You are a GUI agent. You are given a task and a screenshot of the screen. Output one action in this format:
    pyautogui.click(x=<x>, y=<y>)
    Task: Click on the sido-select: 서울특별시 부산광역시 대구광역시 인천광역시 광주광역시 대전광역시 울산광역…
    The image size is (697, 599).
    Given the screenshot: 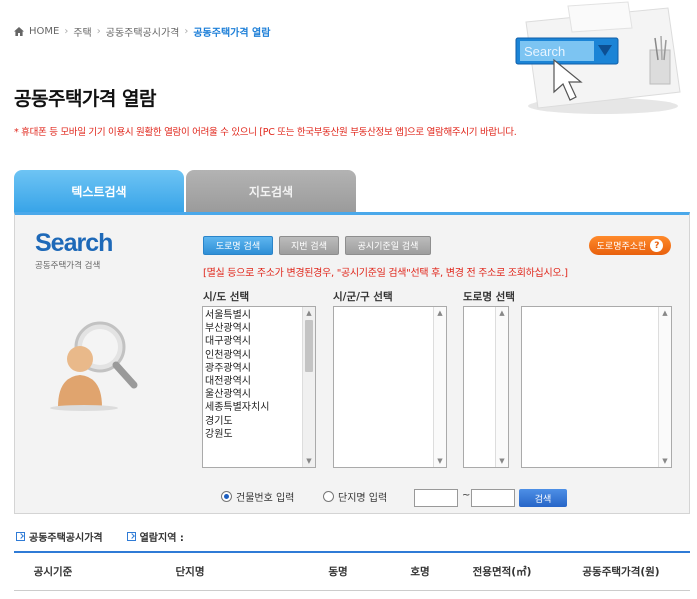 What is the action you would take?
    pyautogui.click(x=259, y=387)
    